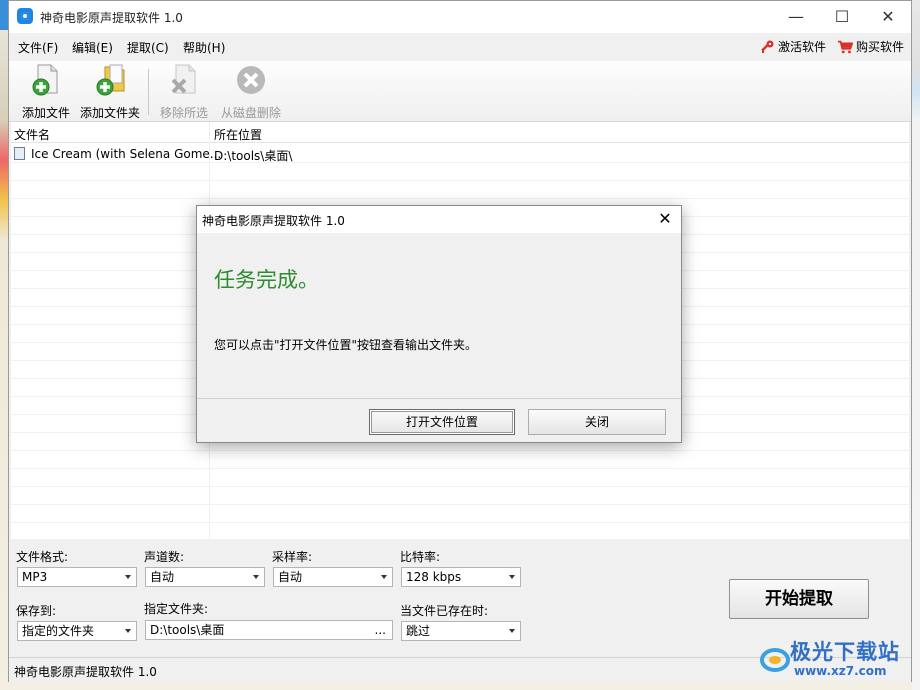 The width and height of the screenshot is (920, 690). I want to click on sample-rate-value: 自动, so click(290, 577).